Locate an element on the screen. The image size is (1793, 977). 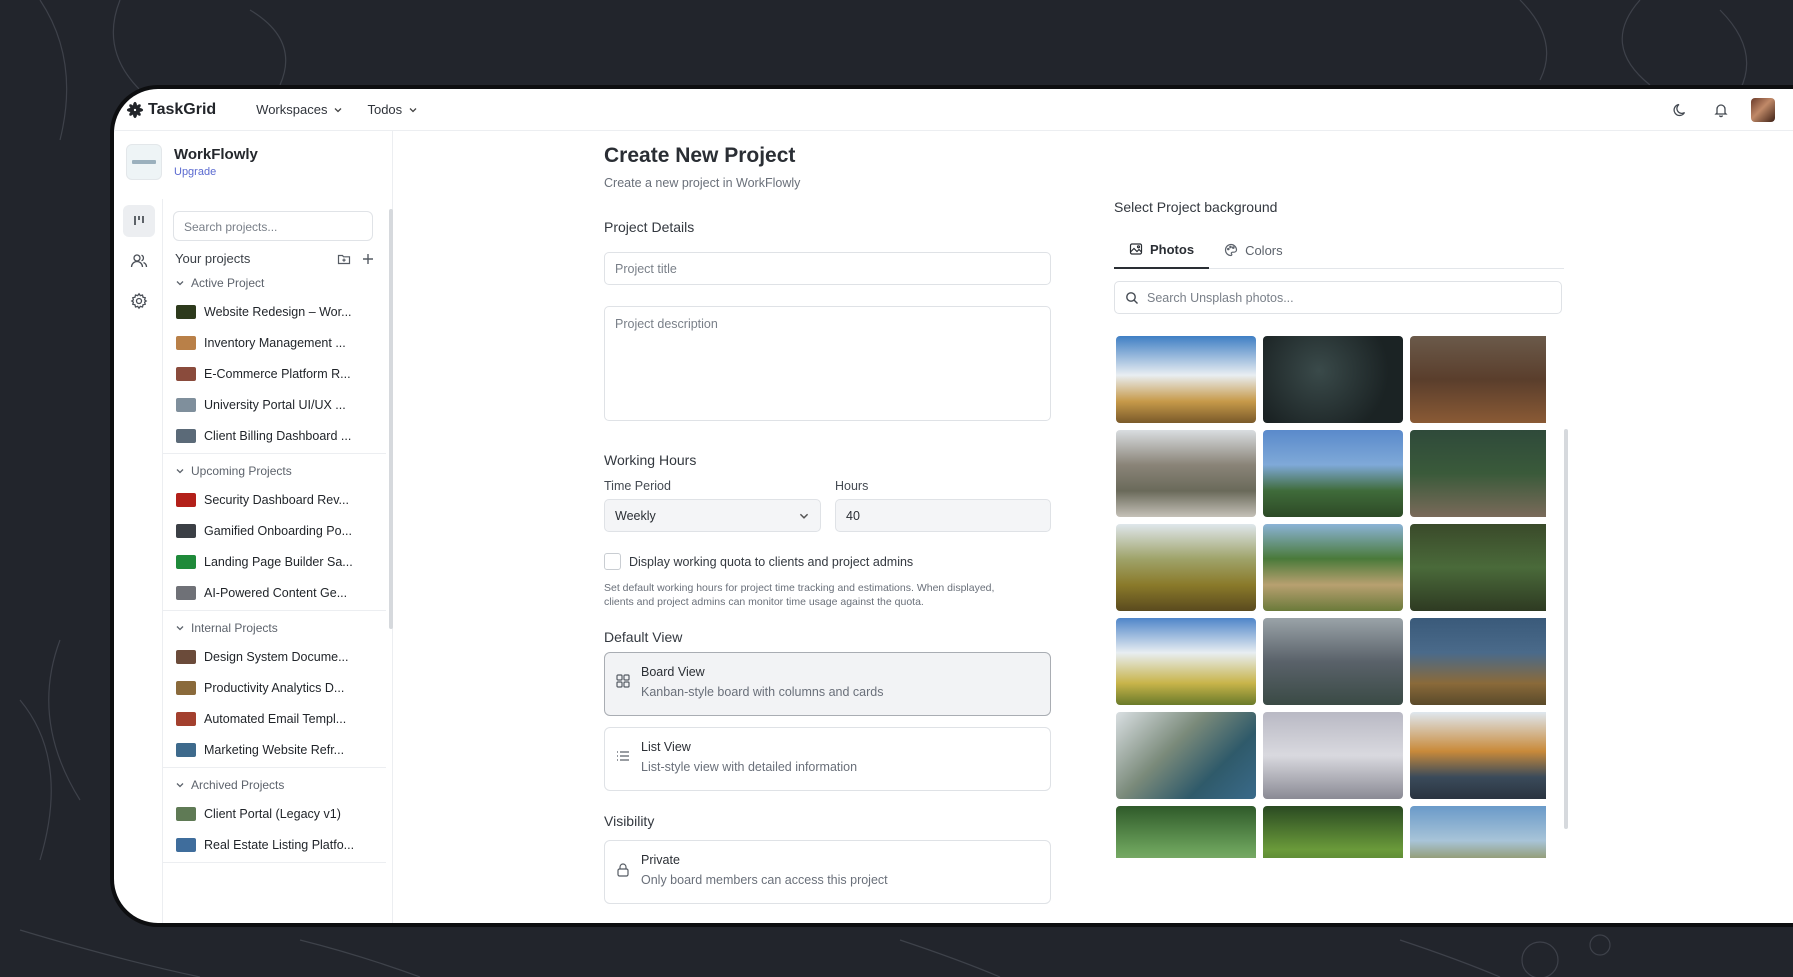
image-icon is located at coordinates (1136, 249).